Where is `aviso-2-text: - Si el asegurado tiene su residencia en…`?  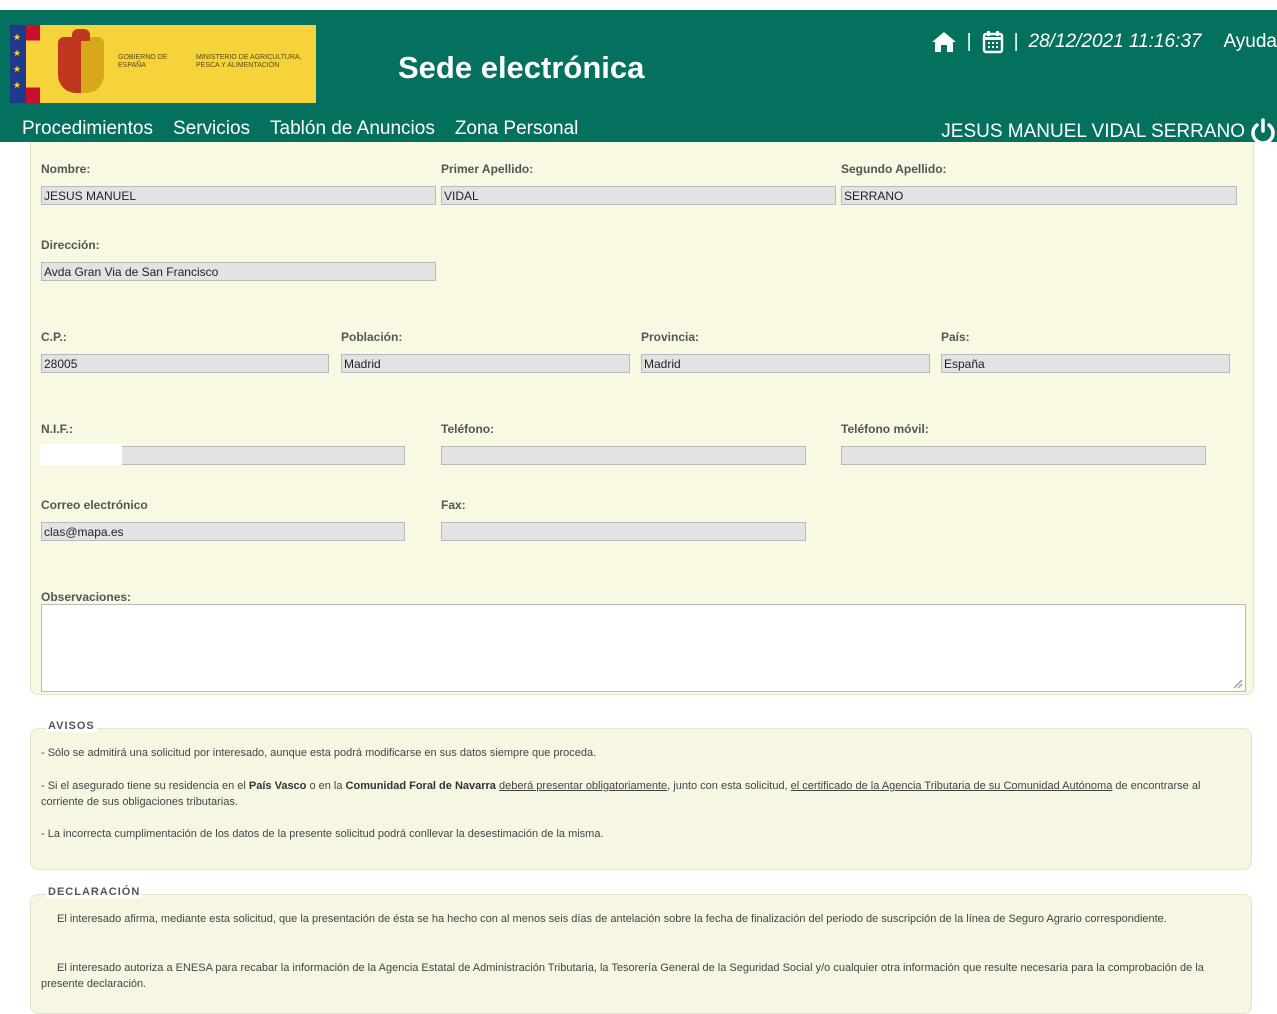
aviso-2-text: - Si el asegurado tiene su residencia en… is located at coordinates (145, 786).